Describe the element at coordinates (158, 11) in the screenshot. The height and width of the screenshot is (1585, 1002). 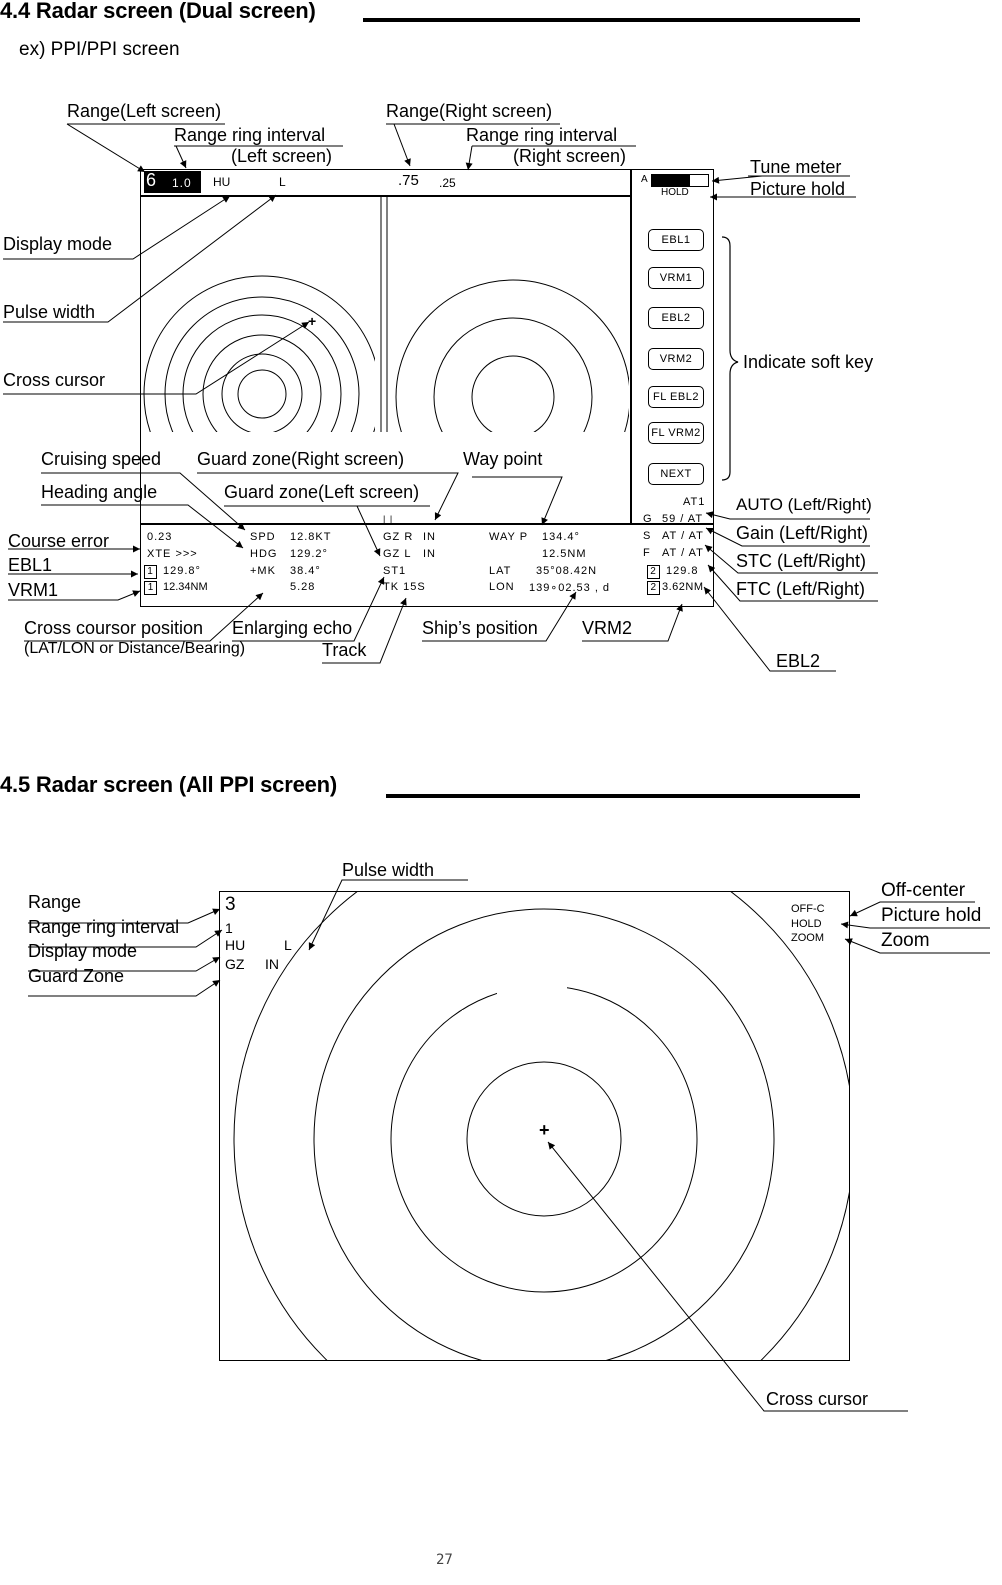
I see `section-4-4-title: 4.4 Radar screen (Dual screen)` at that location.